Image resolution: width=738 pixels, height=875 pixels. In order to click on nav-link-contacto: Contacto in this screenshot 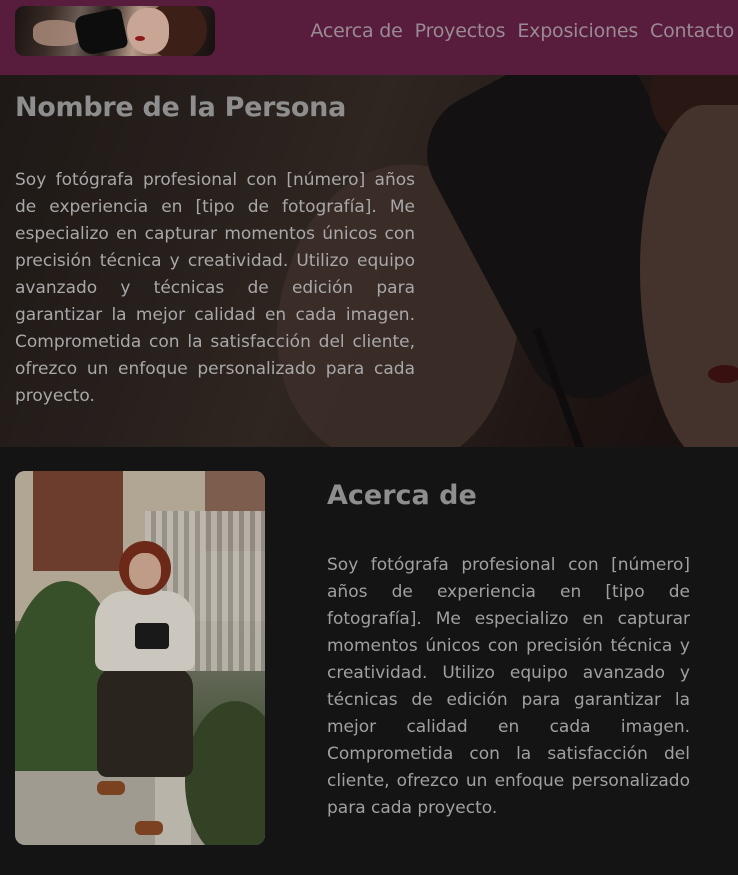, I will do `click(692, 31)`.